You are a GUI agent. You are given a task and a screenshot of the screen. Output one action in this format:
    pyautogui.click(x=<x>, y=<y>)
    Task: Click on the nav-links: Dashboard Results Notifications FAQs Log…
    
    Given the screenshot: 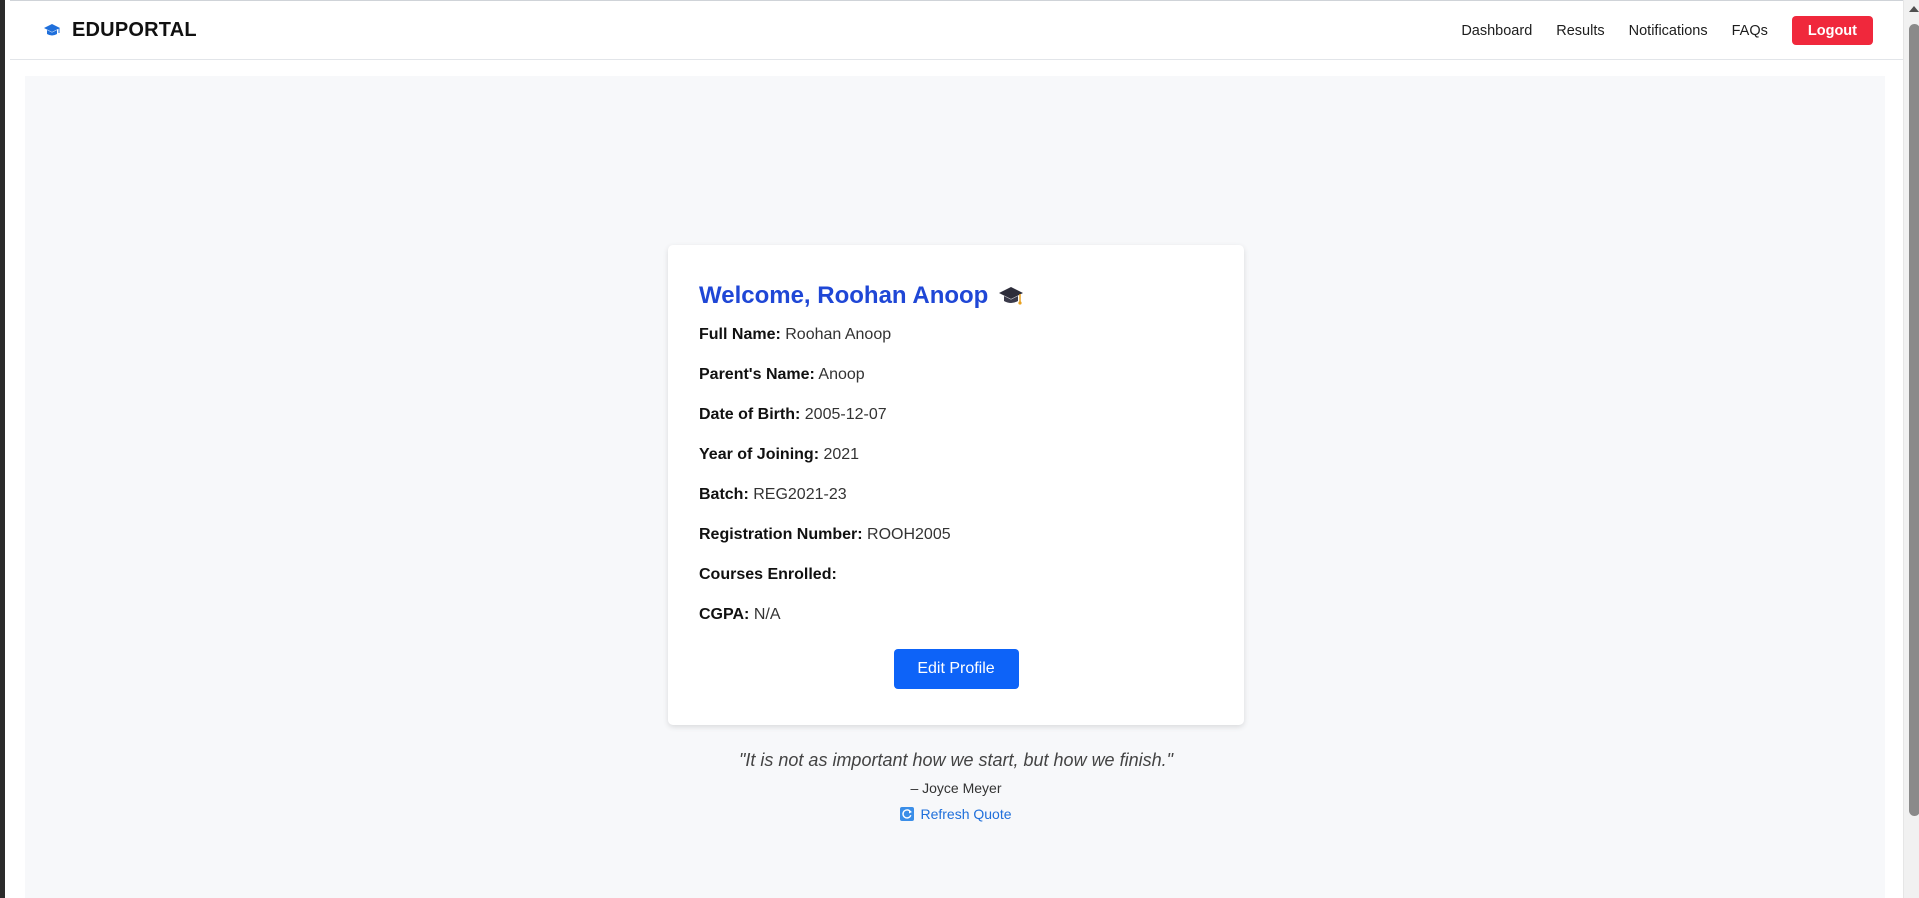 What is the action you would take?
    pyautogui.click(x=1655, y=30)
    